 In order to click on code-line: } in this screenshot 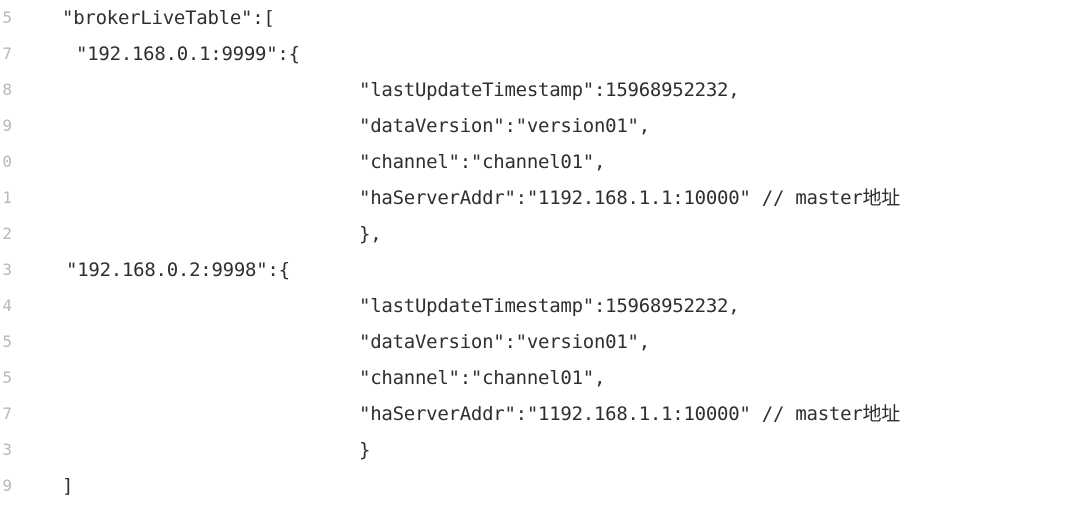, I will do `click(365, 450)`.